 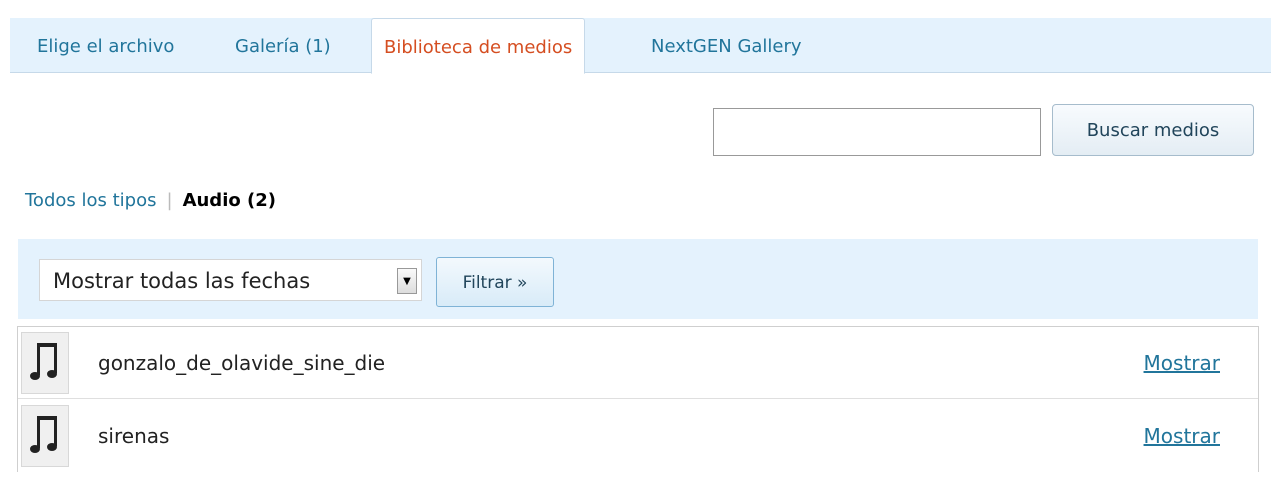 What do you see at coordinates (495, 282) in the screenshot?
I see `filter-button: Filtrar »` at bounding box center [495, 282].